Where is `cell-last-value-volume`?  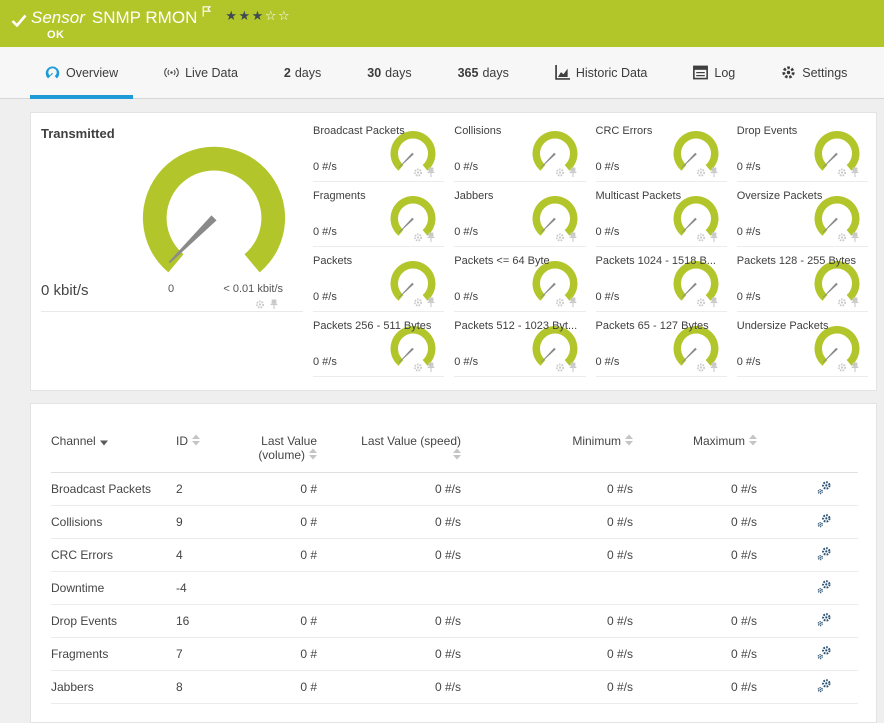 cell-last-value-volume is located at coordinates (303, 588).